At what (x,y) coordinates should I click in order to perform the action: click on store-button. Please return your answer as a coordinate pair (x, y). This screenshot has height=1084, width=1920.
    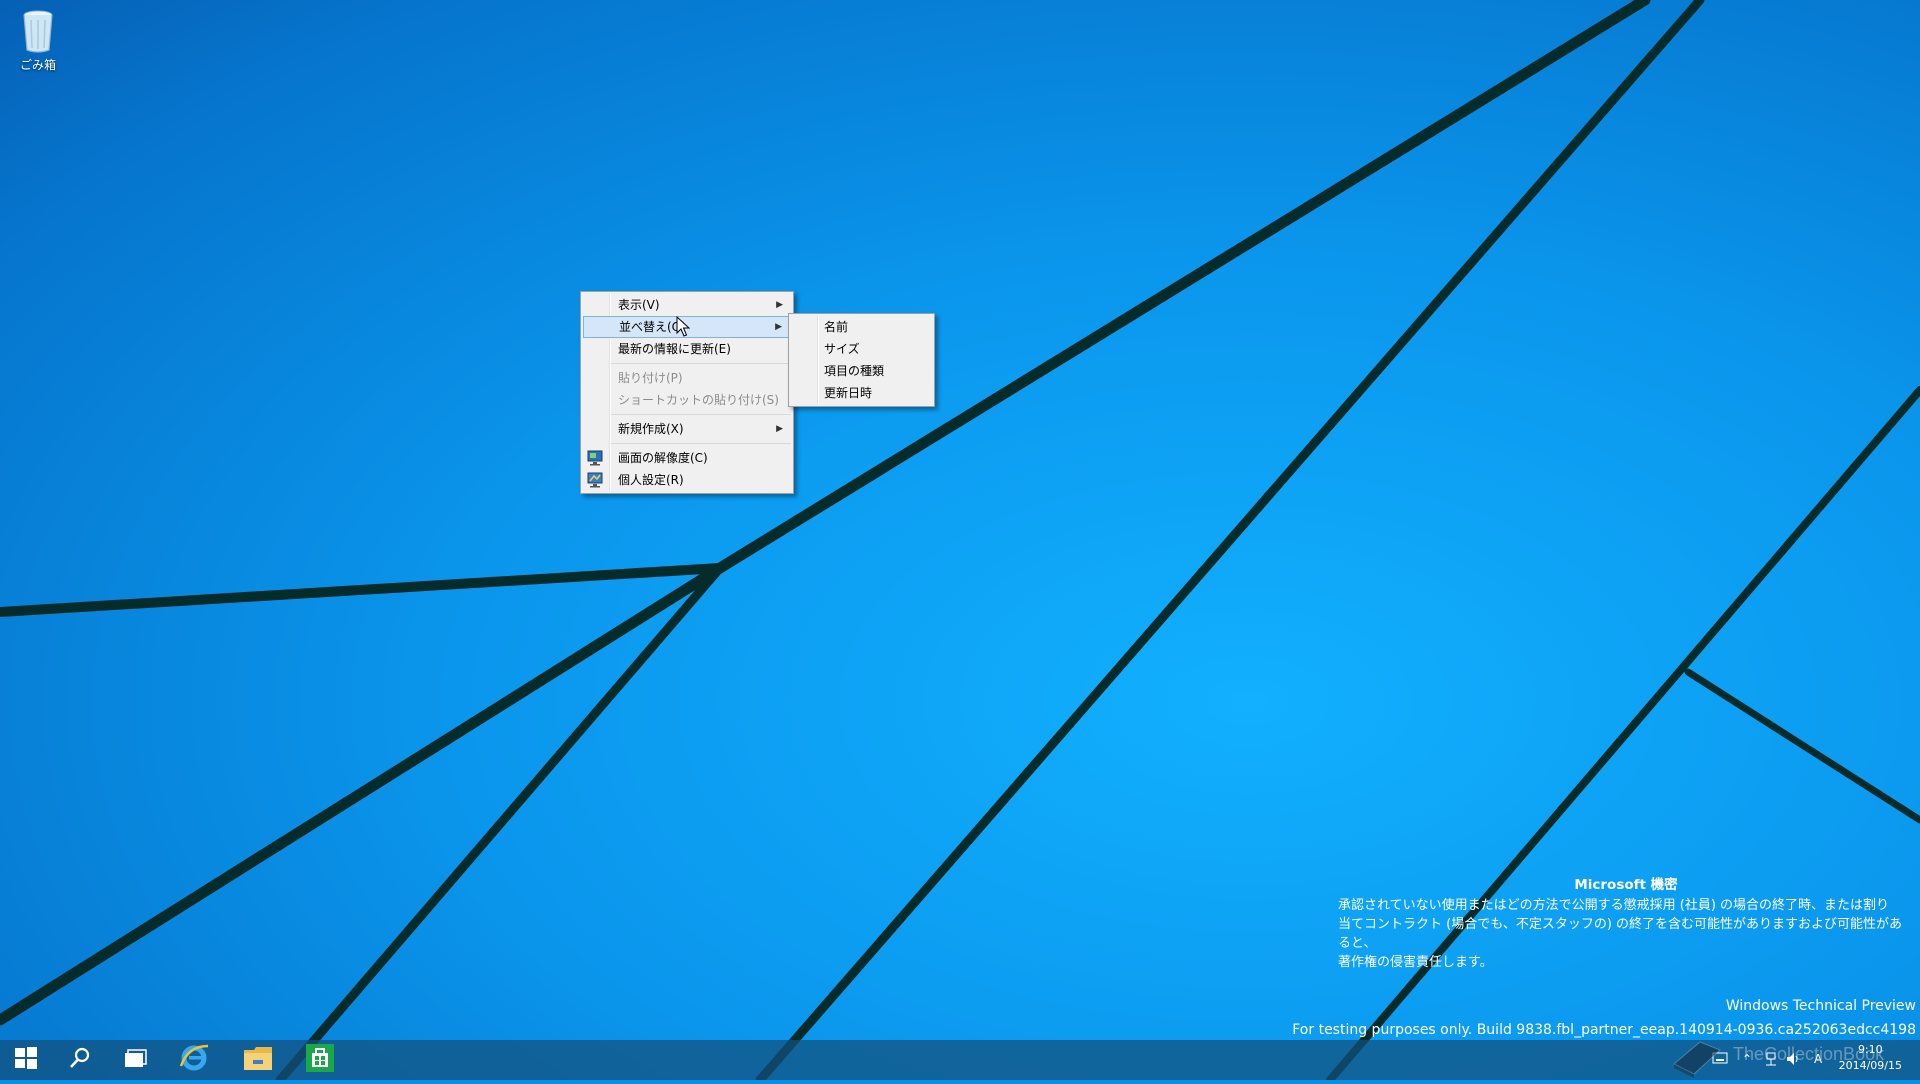
    Looking at the image, I should click on (320, 1060).